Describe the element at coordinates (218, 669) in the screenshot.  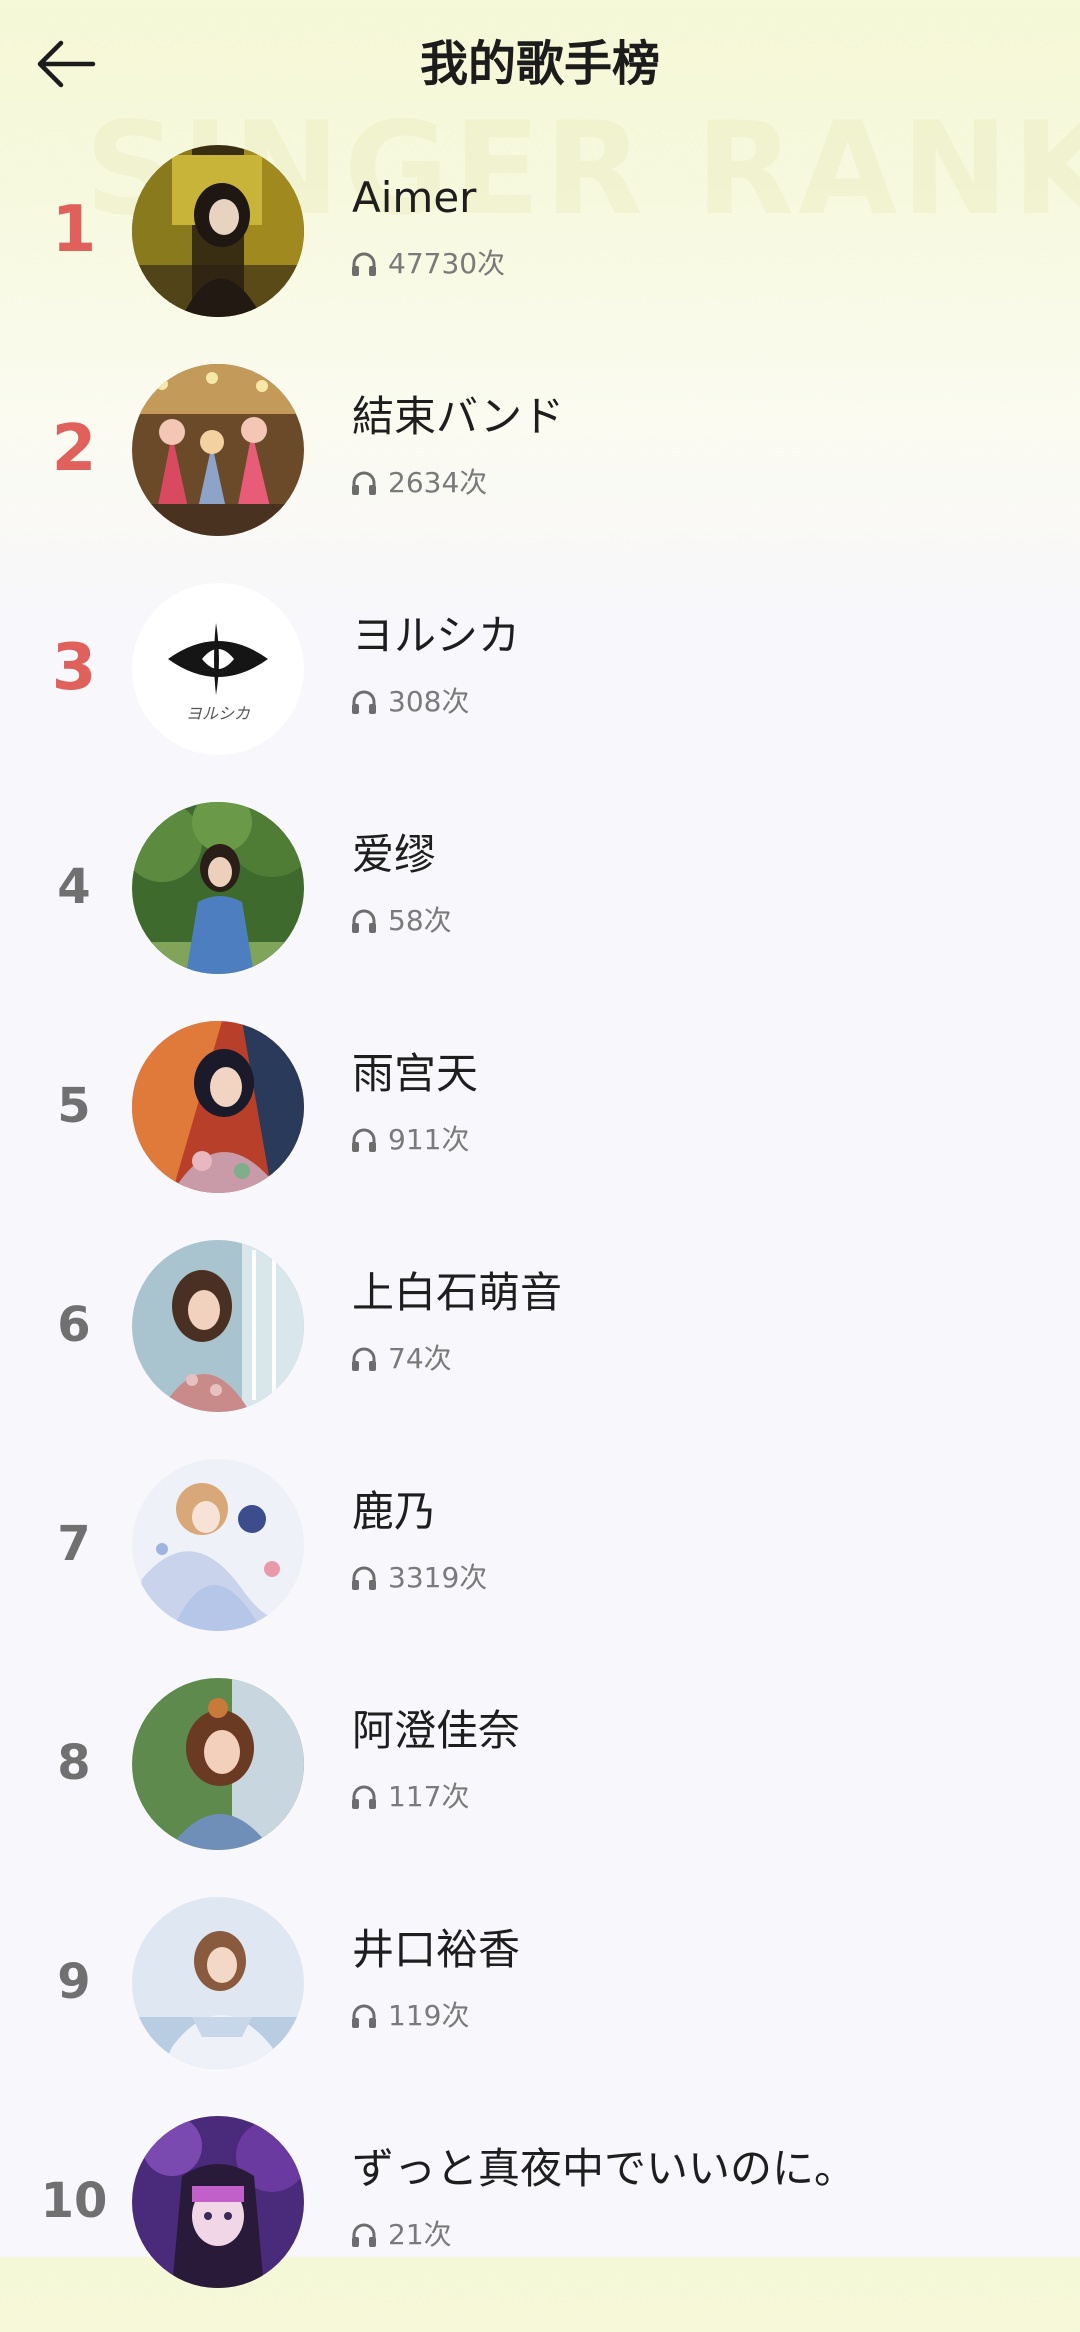
I see `singer-avatar: ヨルシカ` at that location.